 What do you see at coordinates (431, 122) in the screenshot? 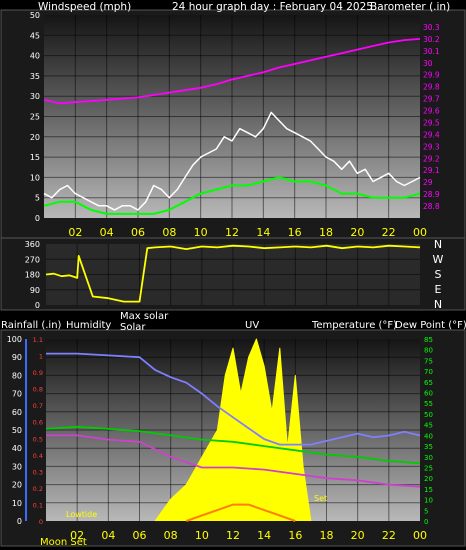
I see `barometer-ytick-label: 29.5` at bounding box center [431, 122].